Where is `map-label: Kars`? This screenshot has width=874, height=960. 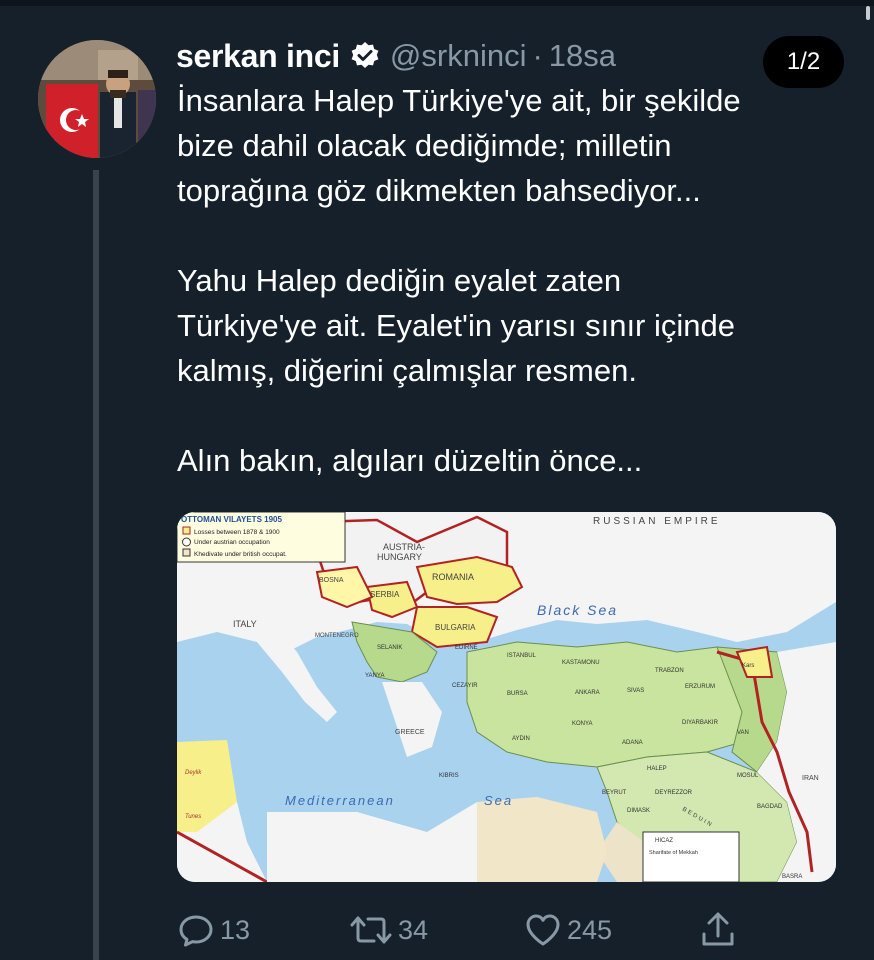
map-label: Kars is located at coordinates (748, 666).